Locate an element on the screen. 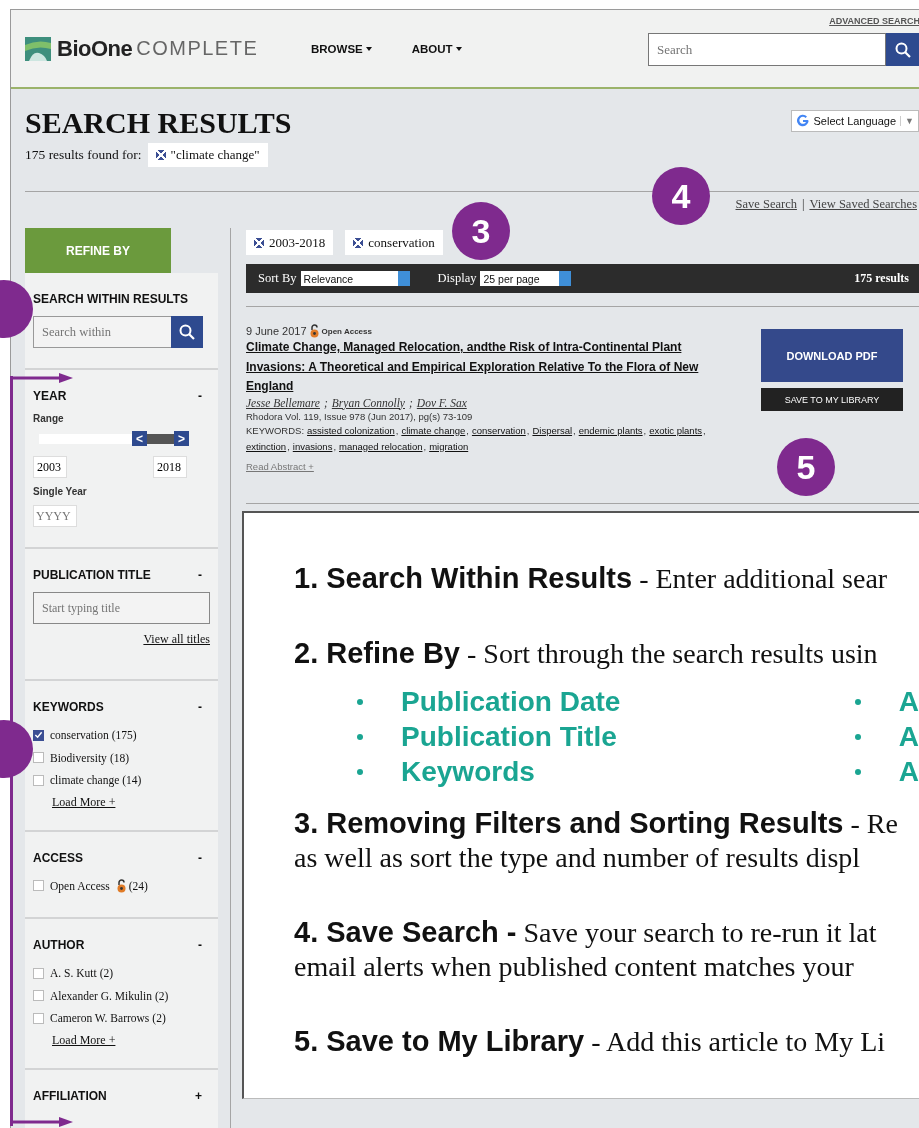  section-title: YEAR is located at coordinates (50, 396).